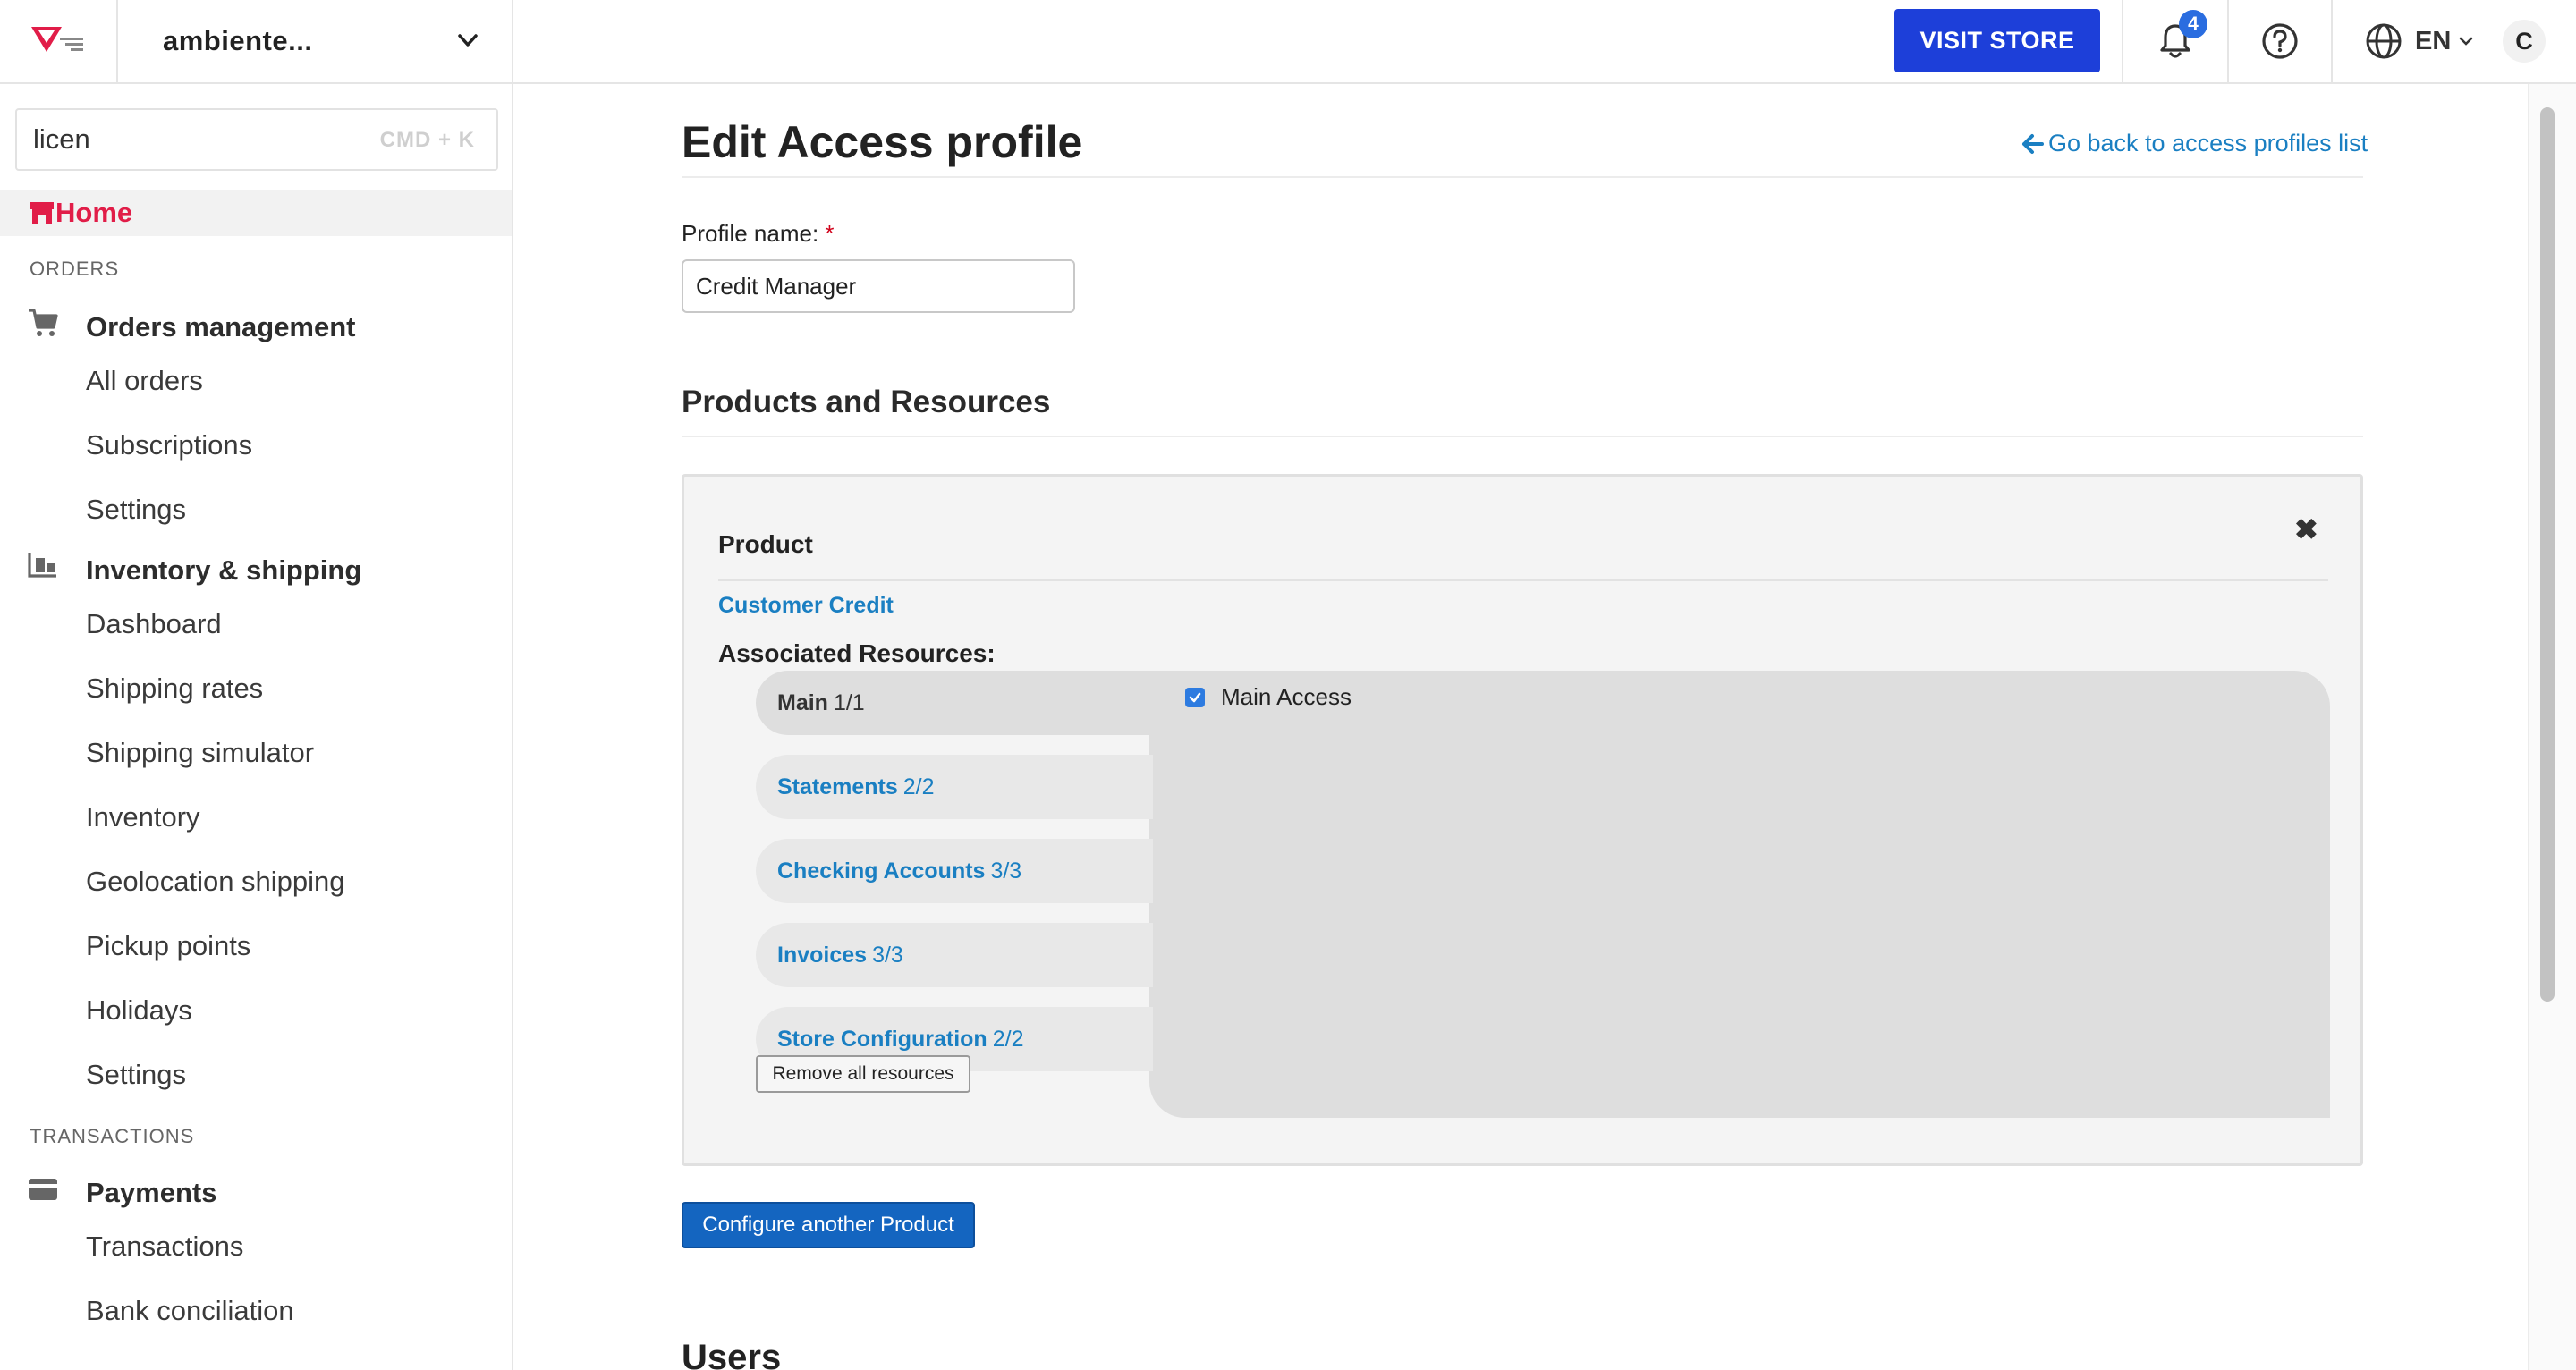 This screenshot has width=2576, height=1370. I want to click on profile-name-label-text: Profile name:, so click(750, 233).